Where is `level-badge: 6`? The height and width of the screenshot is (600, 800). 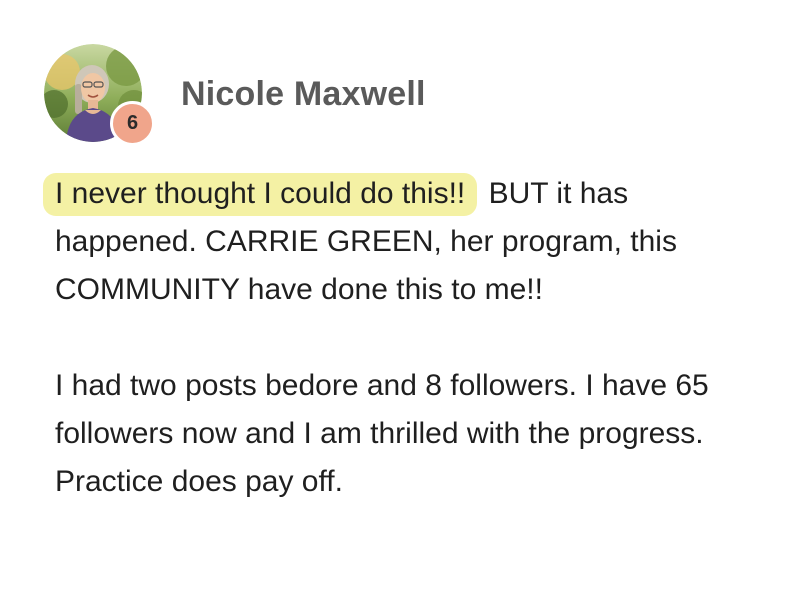 level-badge: 6 is located at coordinates (132, 123).